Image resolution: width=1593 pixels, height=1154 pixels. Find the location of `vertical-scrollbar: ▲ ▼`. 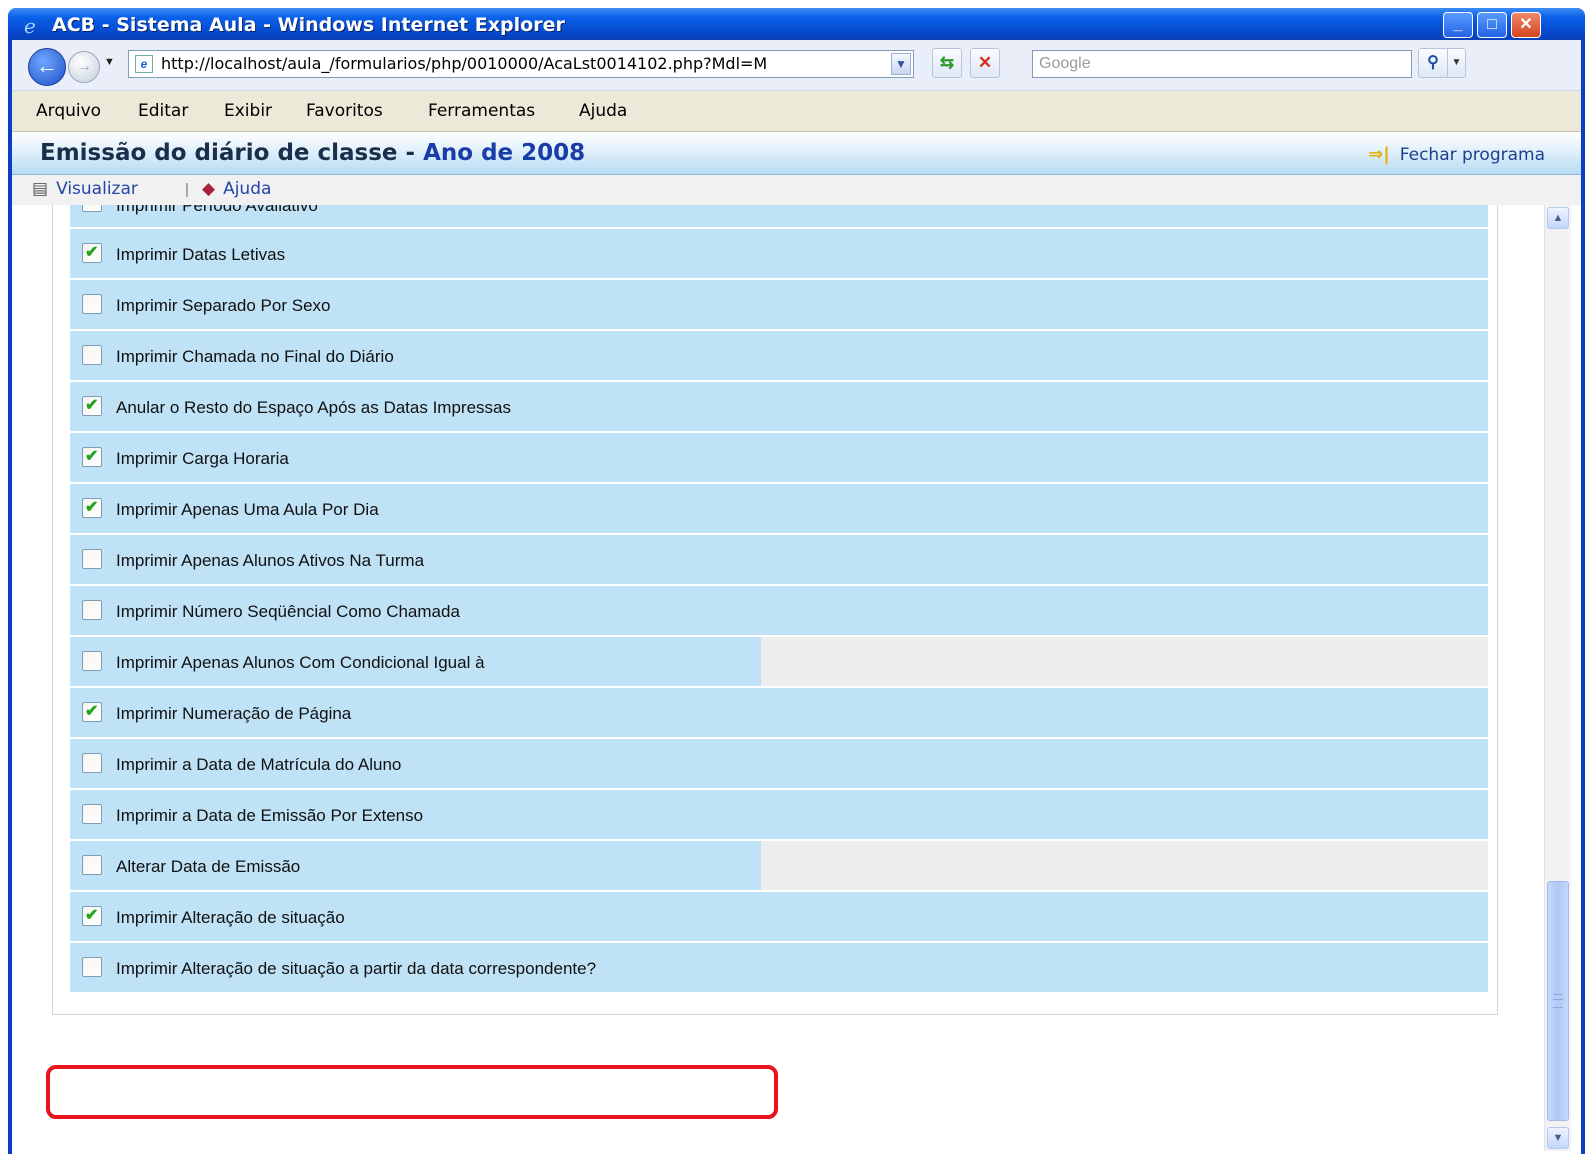

vertical-scrollbar: ▲ ▼ is located at coordinates (1557, 678).